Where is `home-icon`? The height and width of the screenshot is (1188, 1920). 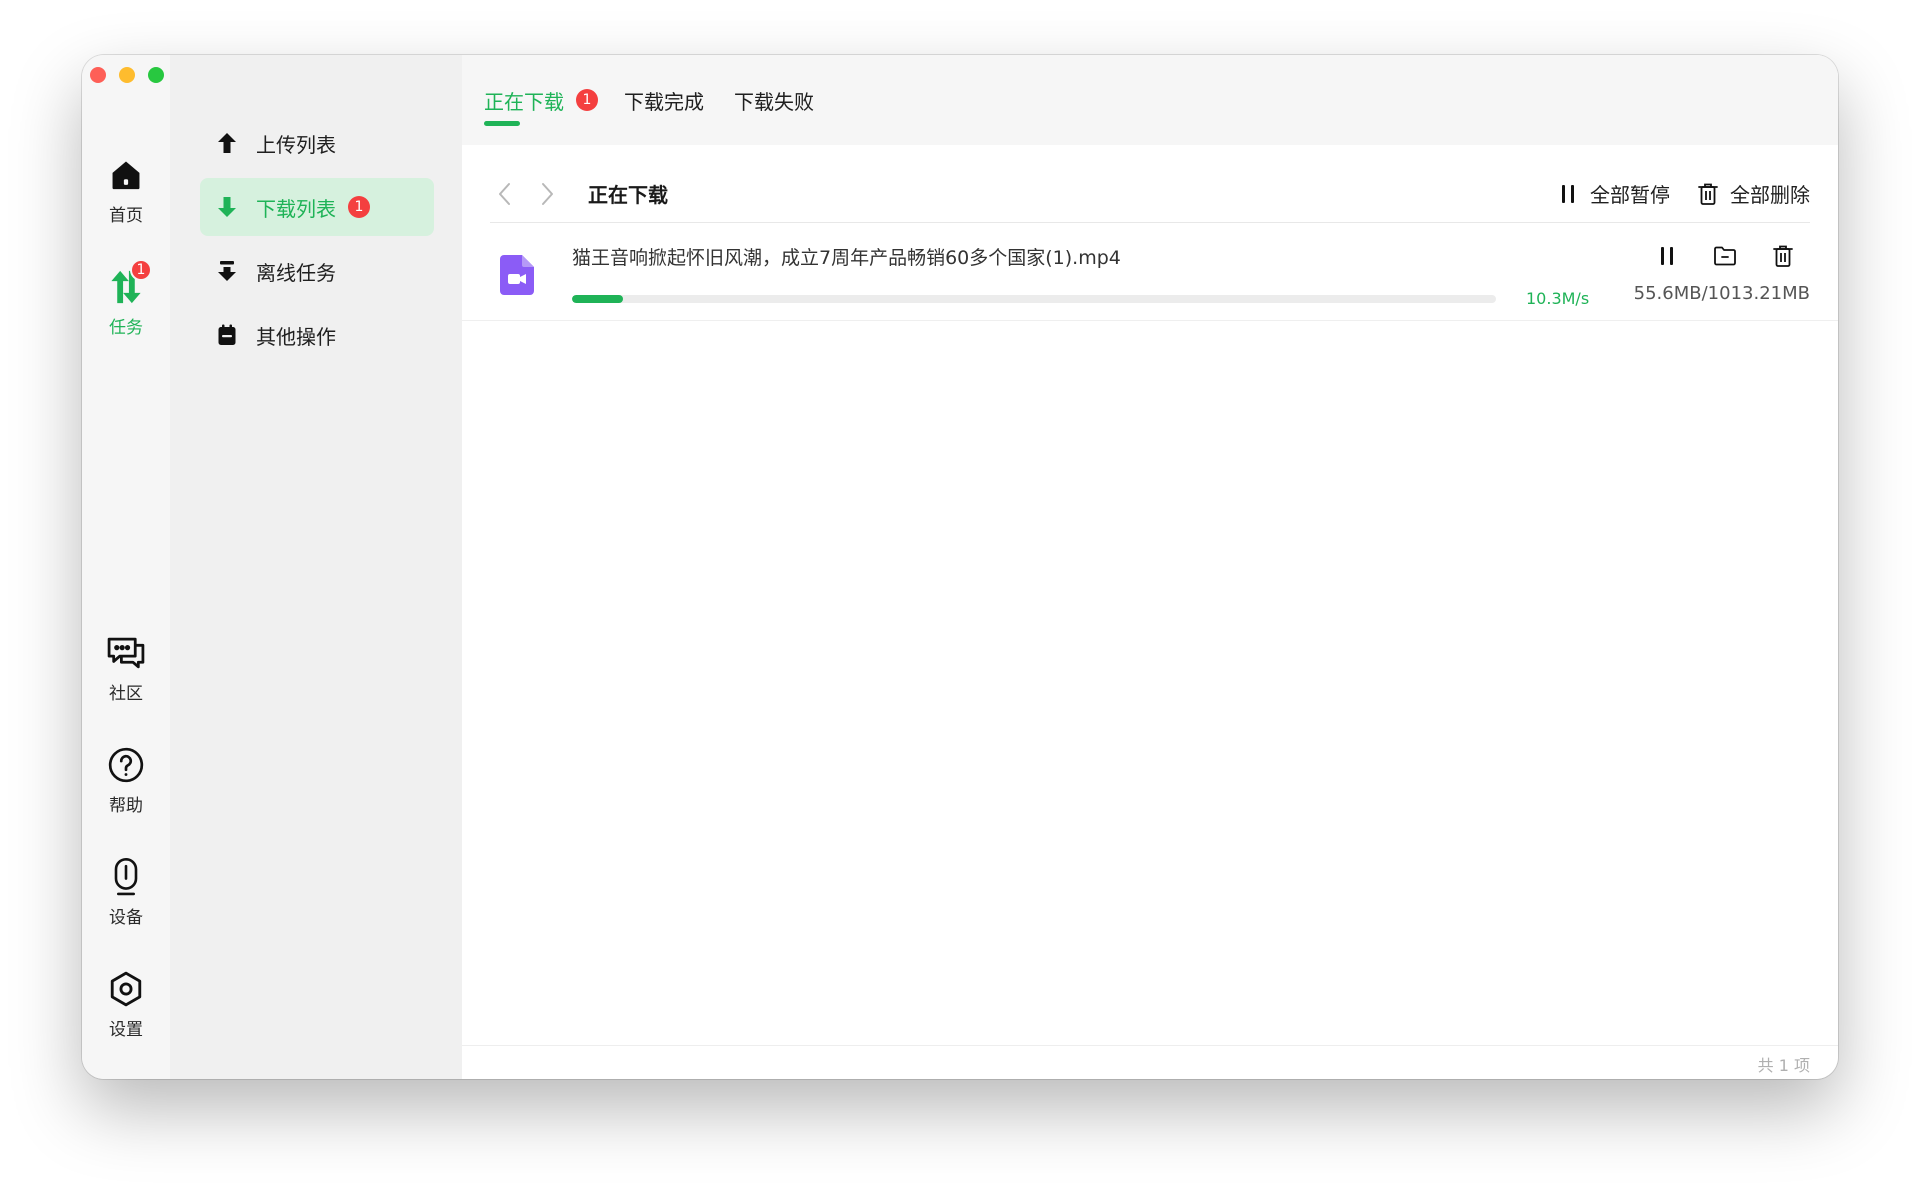
home-icon is located at coordinates (126, 175).